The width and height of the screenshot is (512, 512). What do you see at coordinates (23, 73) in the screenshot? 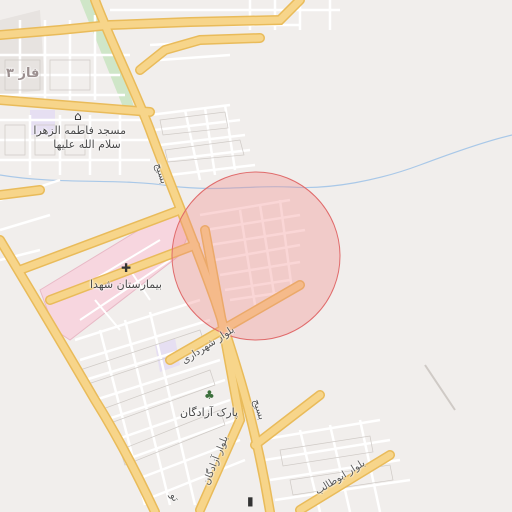
I see `district-label: فاز ۳` at bounding box center [23, 73].